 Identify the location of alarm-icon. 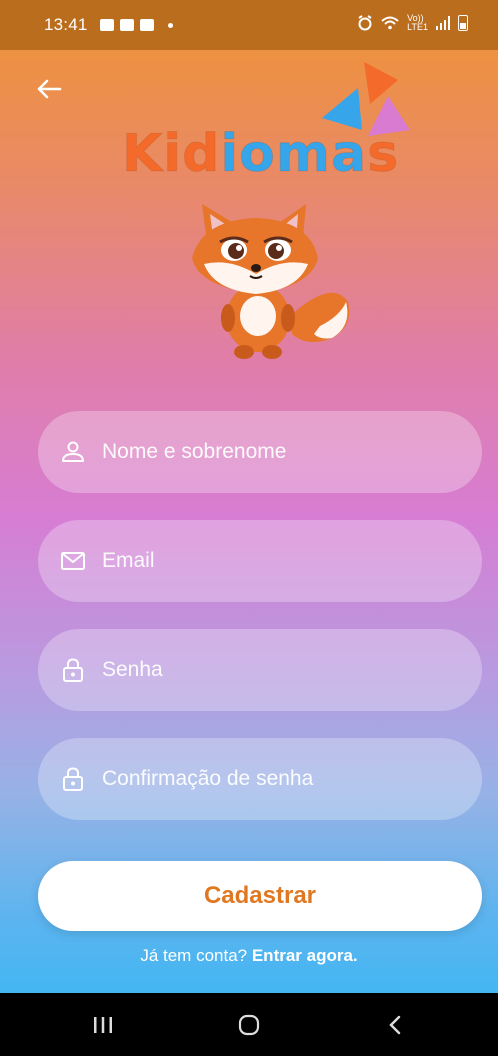
(365, 23).